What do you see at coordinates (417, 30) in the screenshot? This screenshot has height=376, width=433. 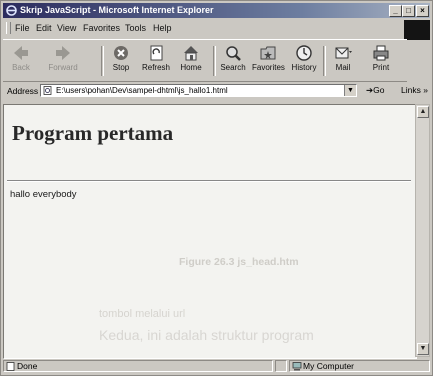 I see `throbber-logo` at bounding box center [417, 30].